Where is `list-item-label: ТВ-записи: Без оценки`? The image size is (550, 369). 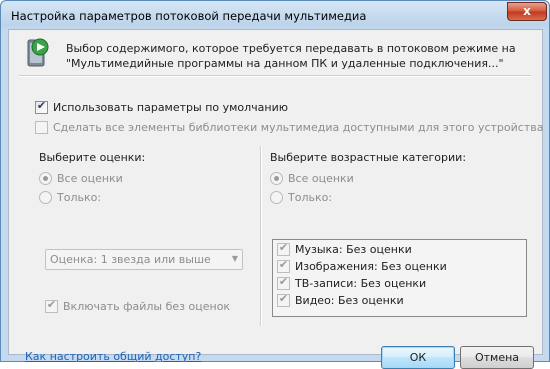
list-item-label: ТВ-записи: Без оценки is located at coordinates (361, 283).